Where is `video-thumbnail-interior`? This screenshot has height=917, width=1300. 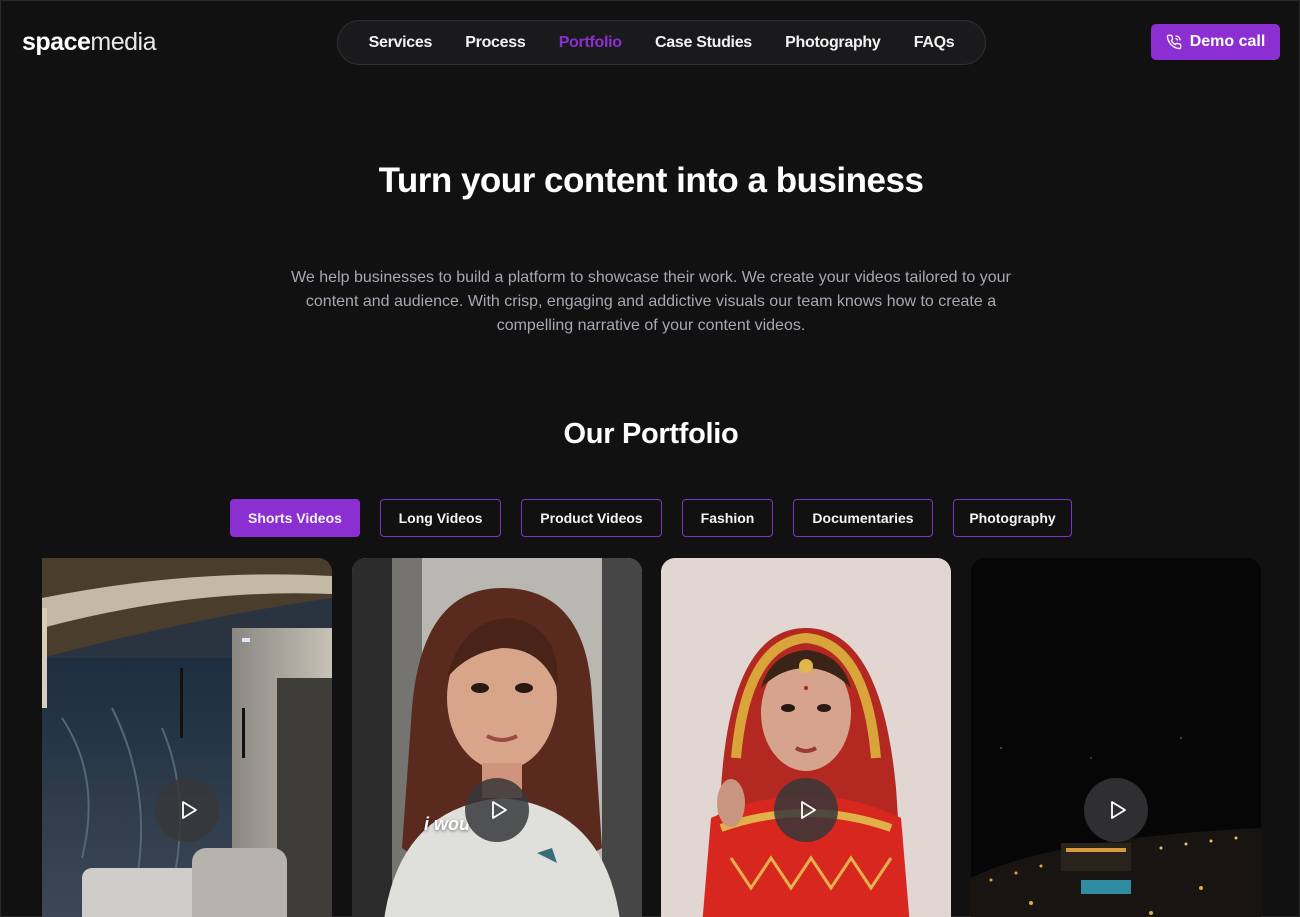
video-thumbnail-interior is located at coordinates (187, 737).